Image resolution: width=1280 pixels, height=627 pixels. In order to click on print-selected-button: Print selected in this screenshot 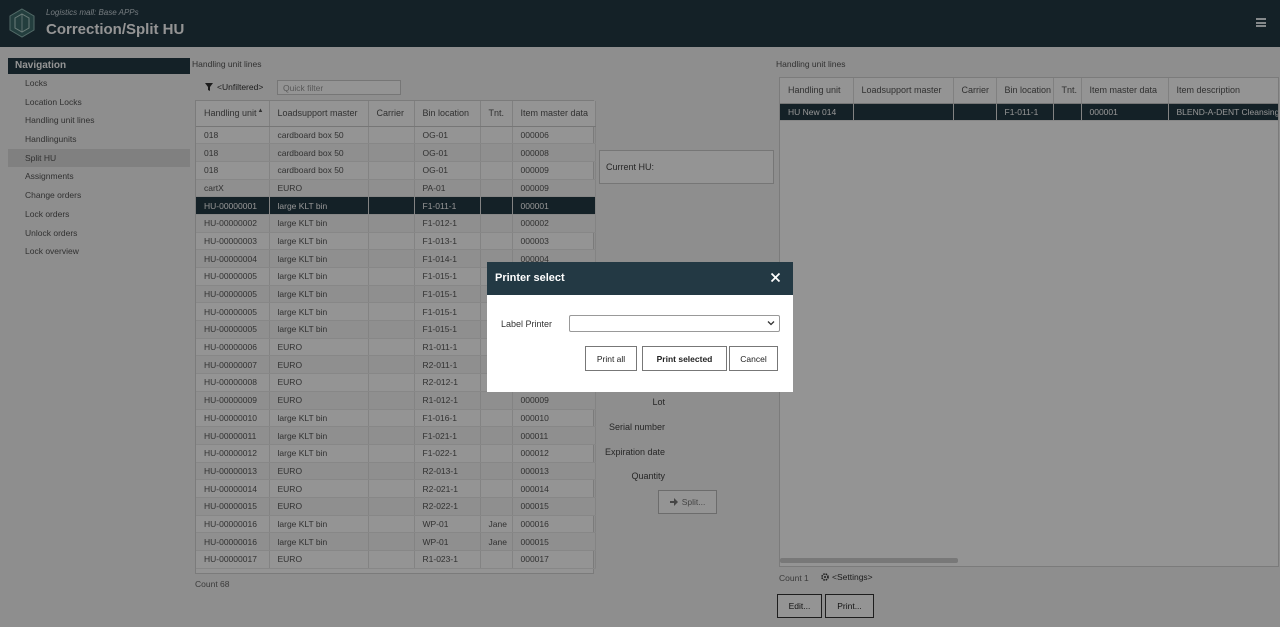, I will do `click(684, 358)`.